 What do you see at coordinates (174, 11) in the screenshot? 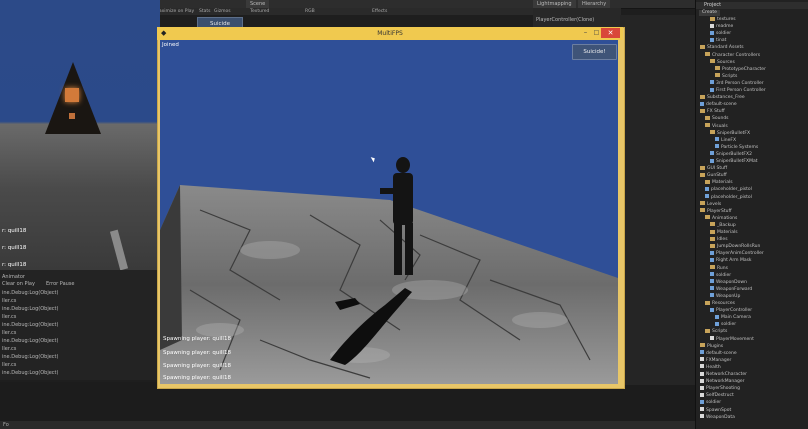
I see `maximize-on-play-toggle: Maximize on Play` at bounding box center [174, 11].